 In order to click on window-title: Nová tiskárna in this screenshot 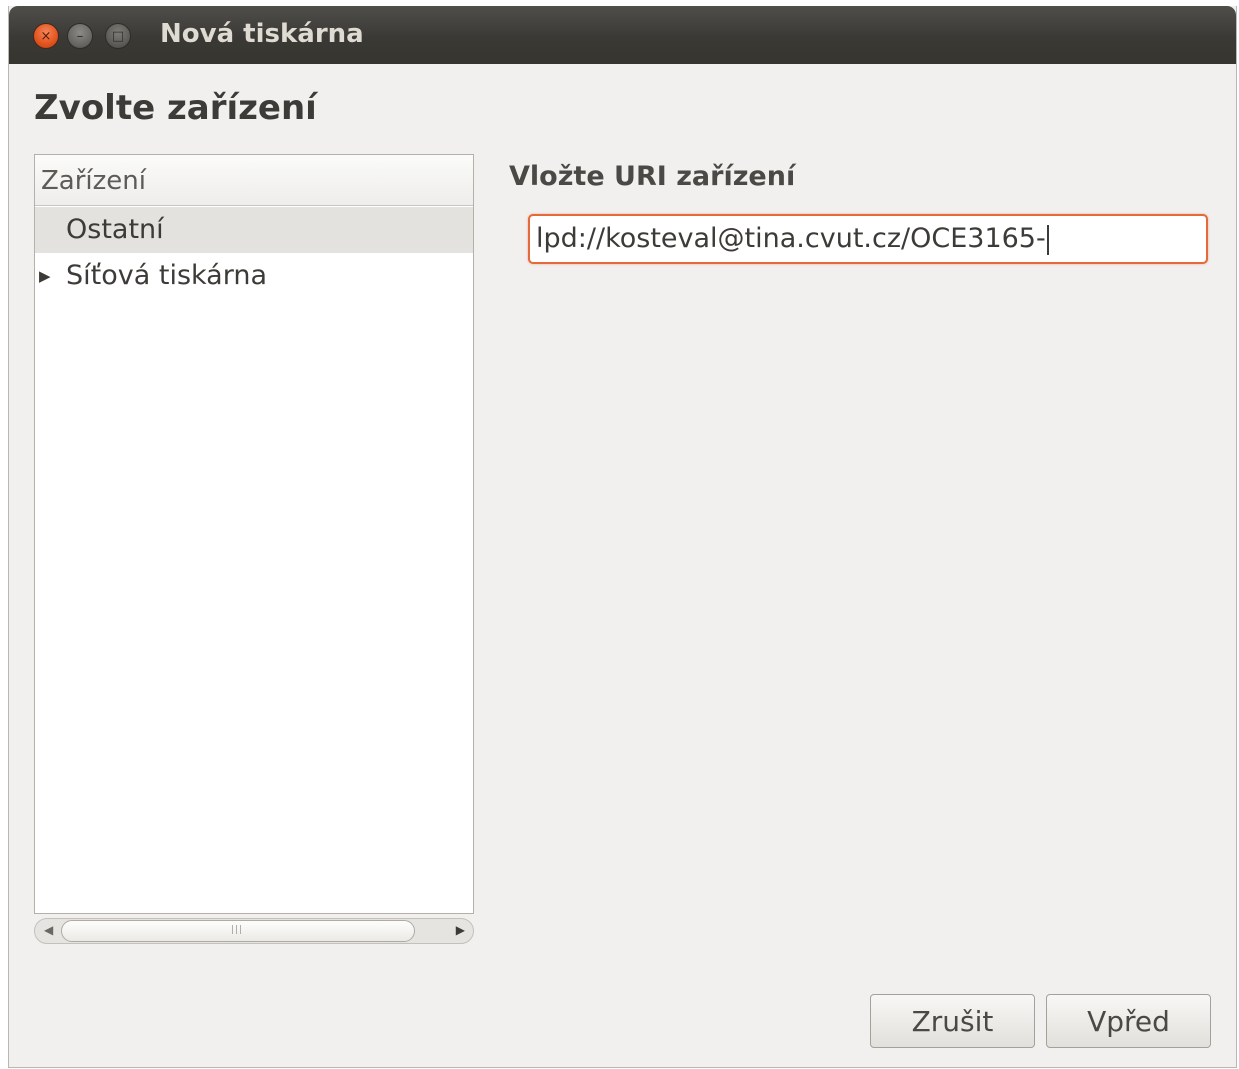, I will do `click(262, 34)`.